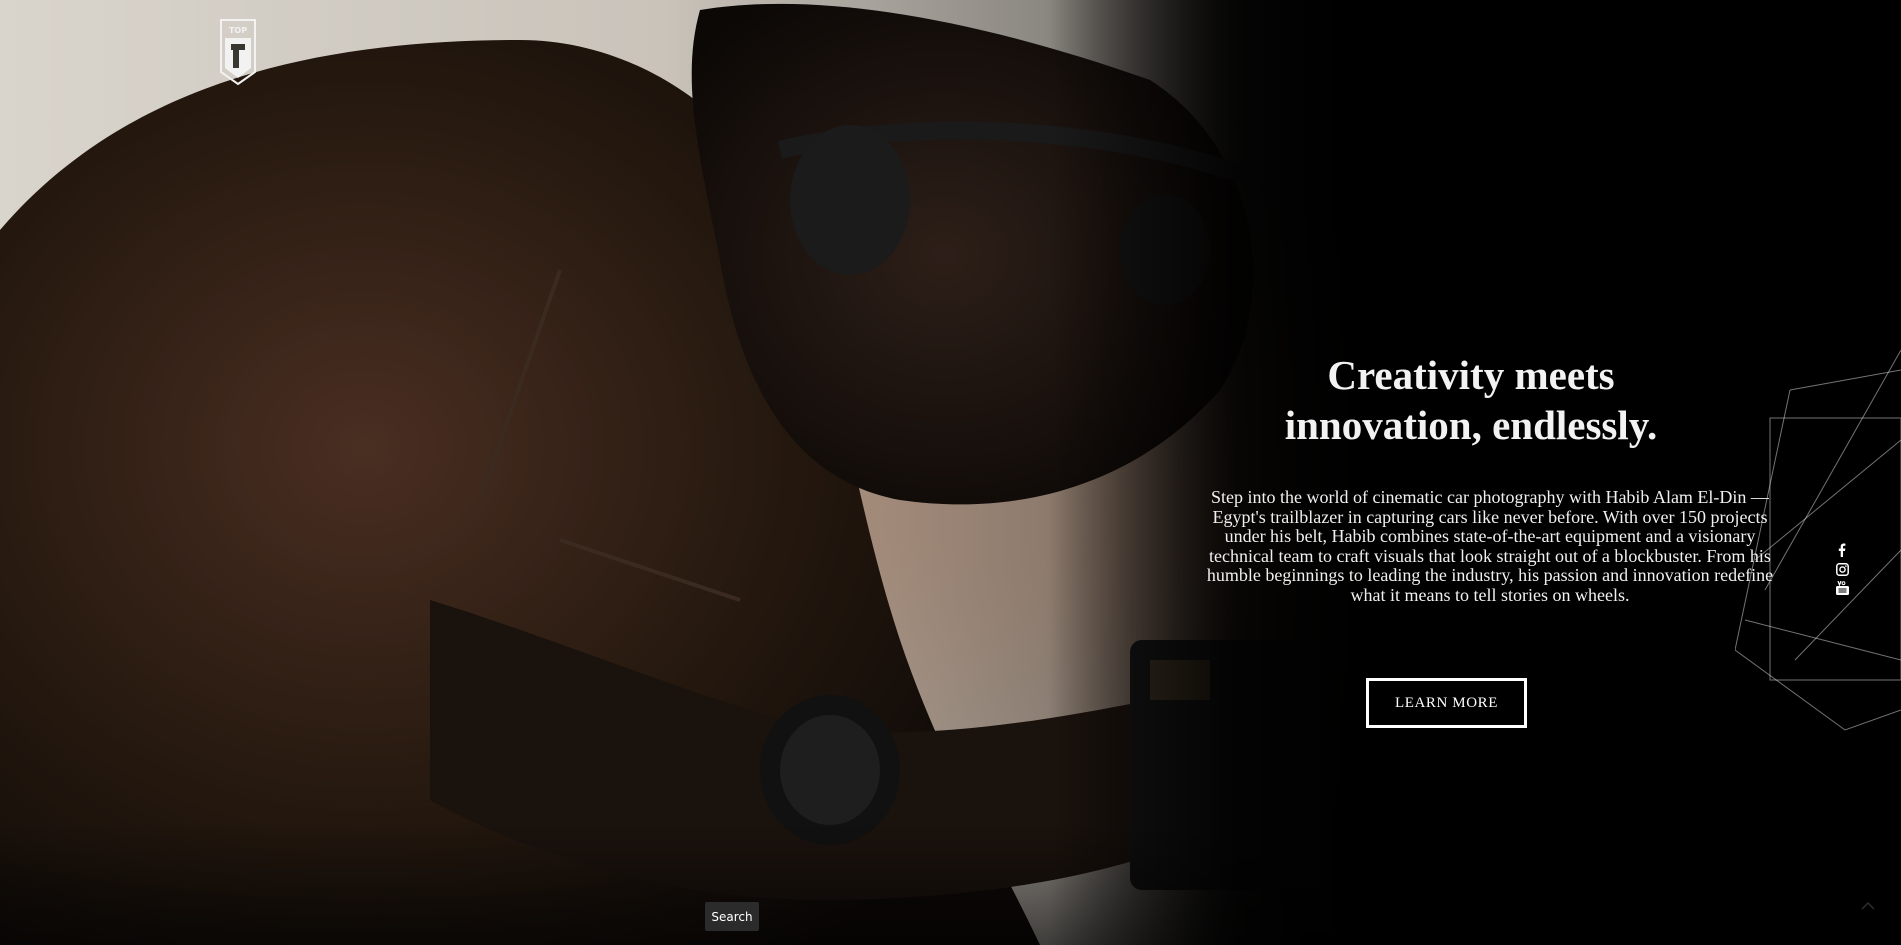 This screenshot has height=945, width=1901. I want to click on scroll-to-top-icon, so click(1868, 906).